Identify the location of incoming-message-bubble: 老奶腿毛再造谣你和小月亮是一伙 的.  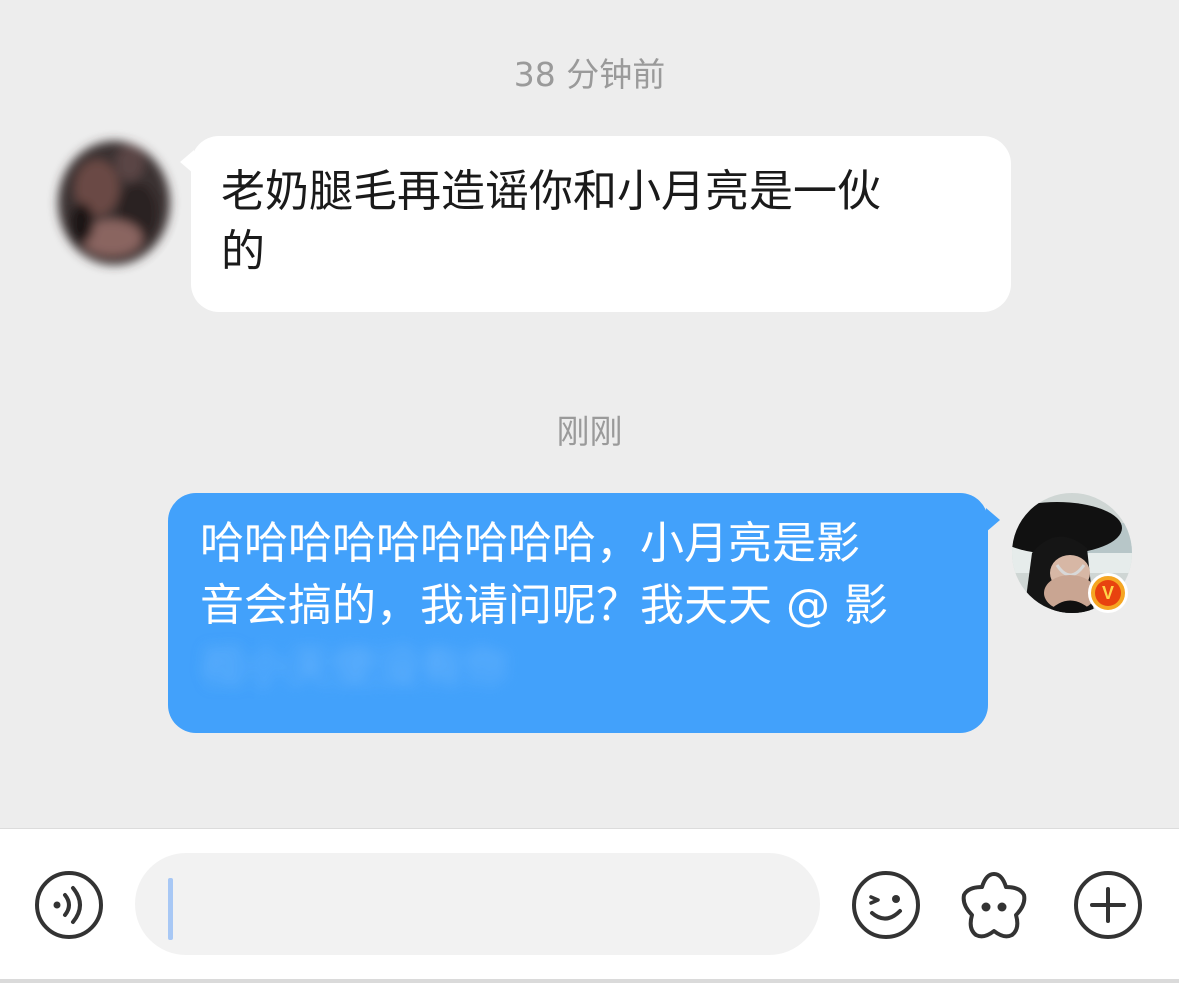
(601, 224).